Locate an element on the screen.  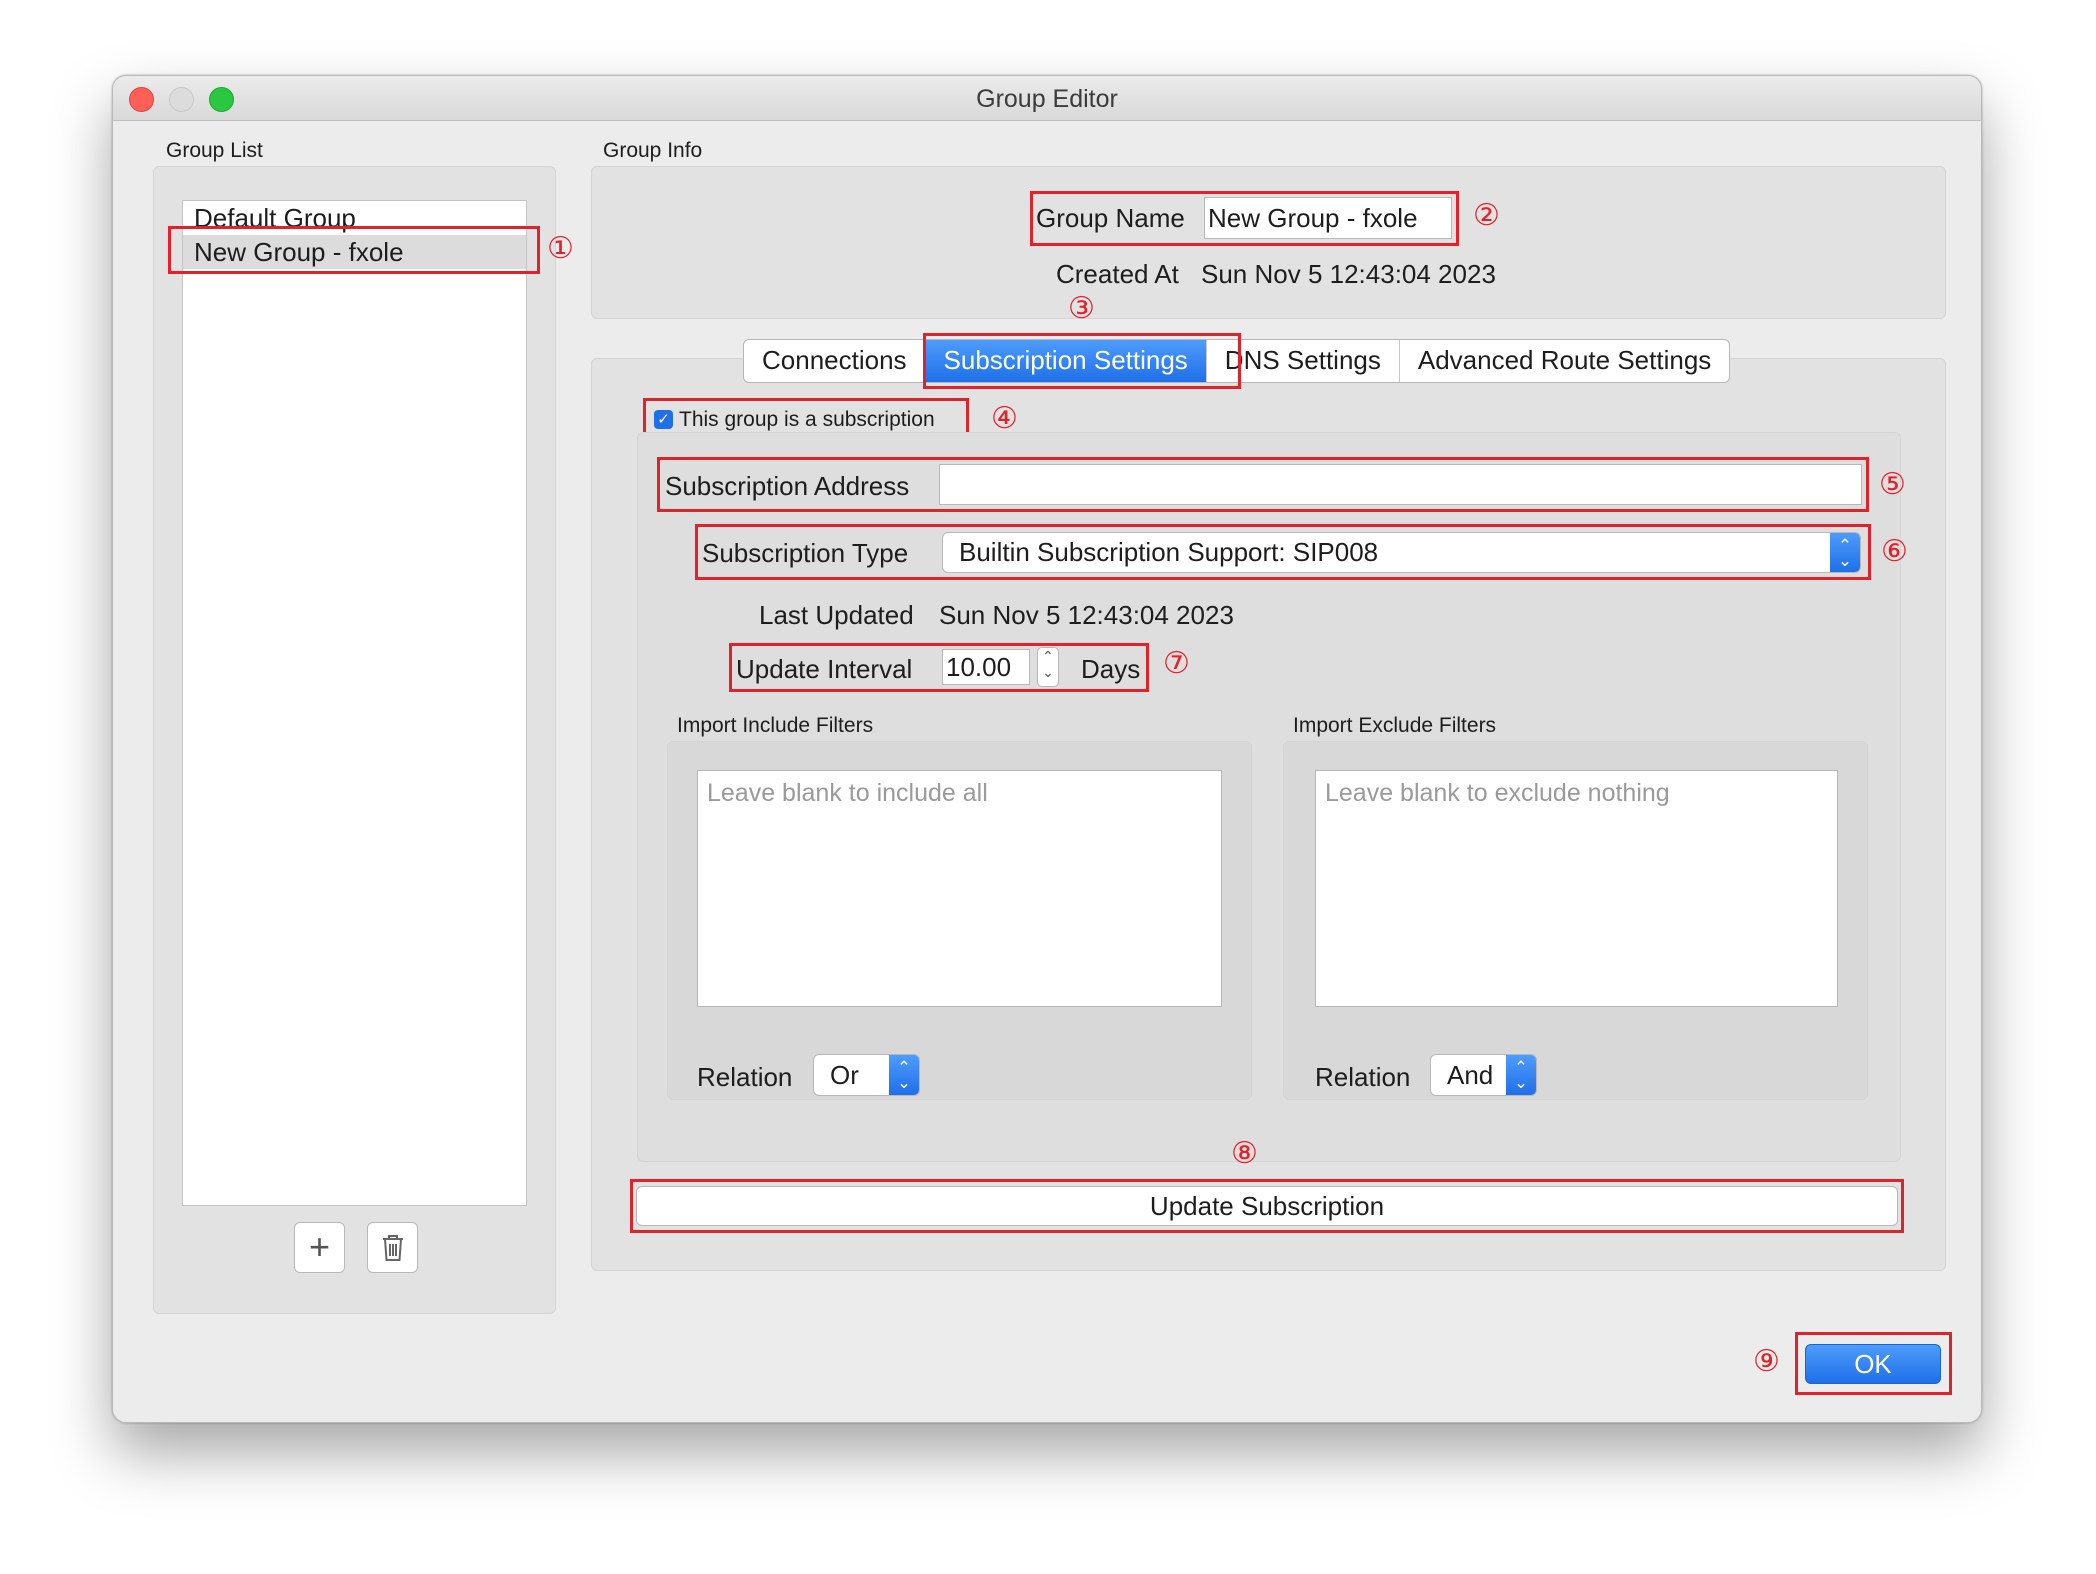
exclude-filters-heading: Import Exclude Filters is located at coordinates (1395, 725).